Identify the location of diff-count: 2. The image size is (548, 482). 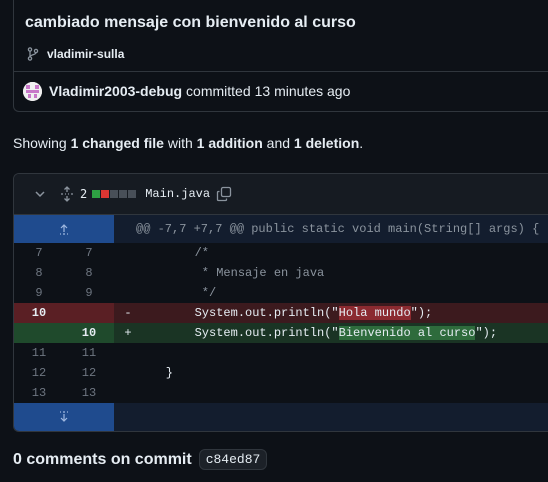
(84, 194).